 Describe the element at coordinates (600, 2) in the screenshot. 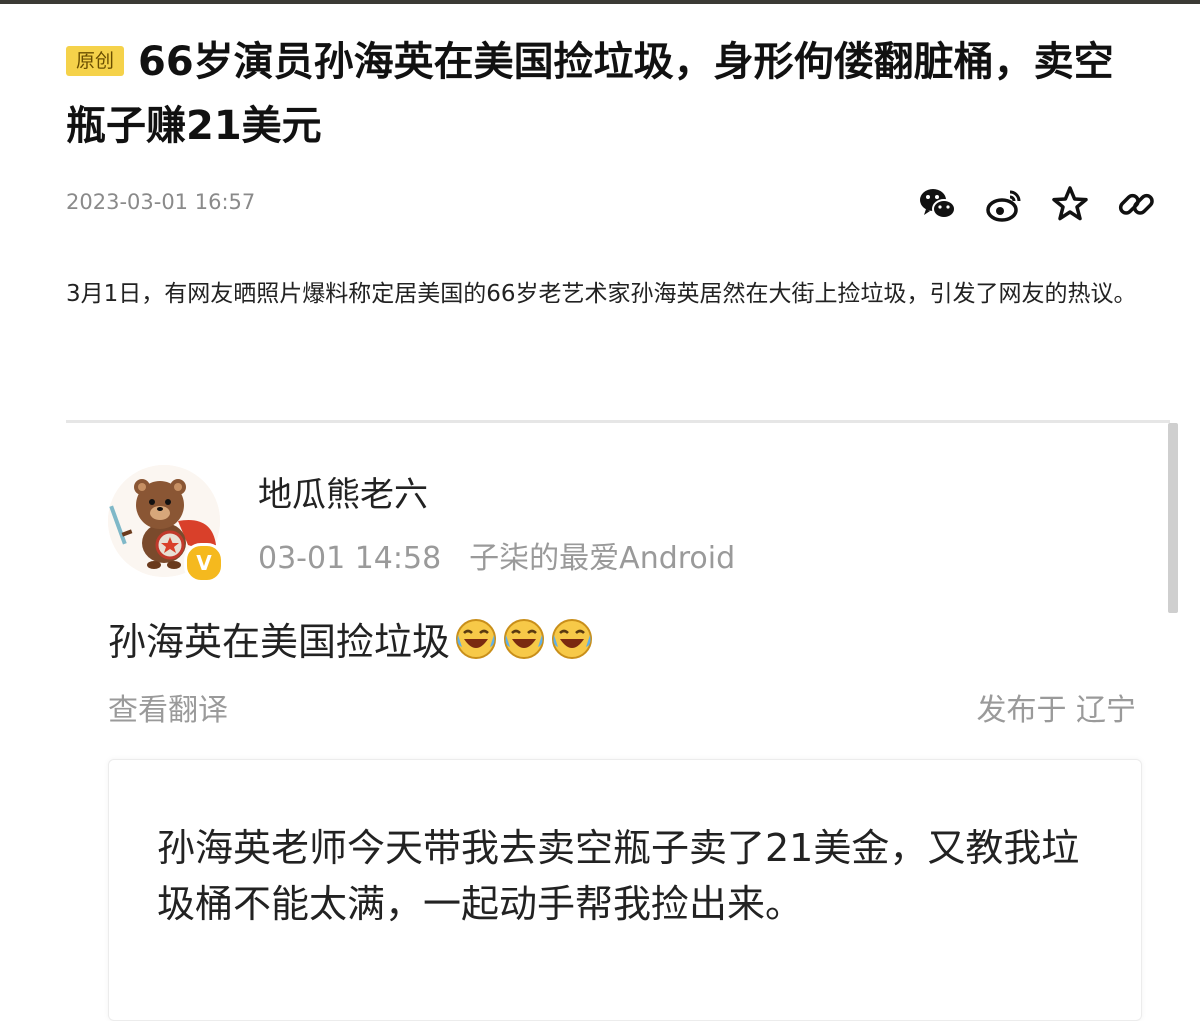

I see `top-bar` at that location.